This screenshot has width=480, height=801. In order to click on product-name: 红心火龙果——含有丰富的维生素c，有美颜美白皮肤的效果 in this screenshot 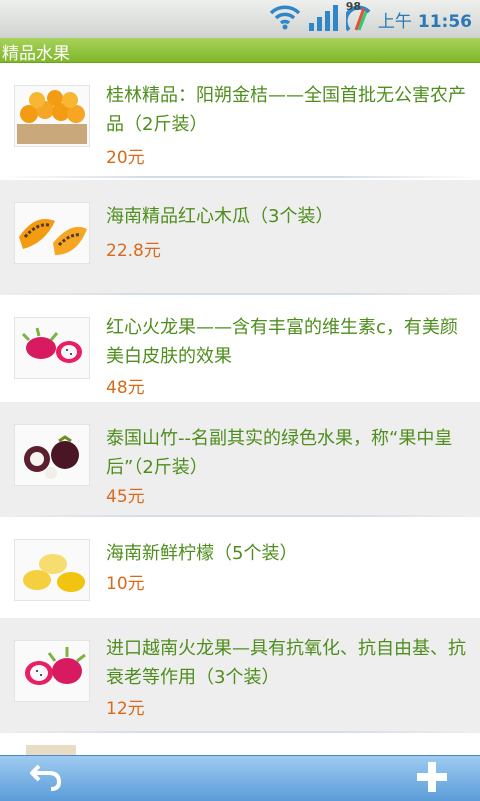, I will do `click(282, 342)`.